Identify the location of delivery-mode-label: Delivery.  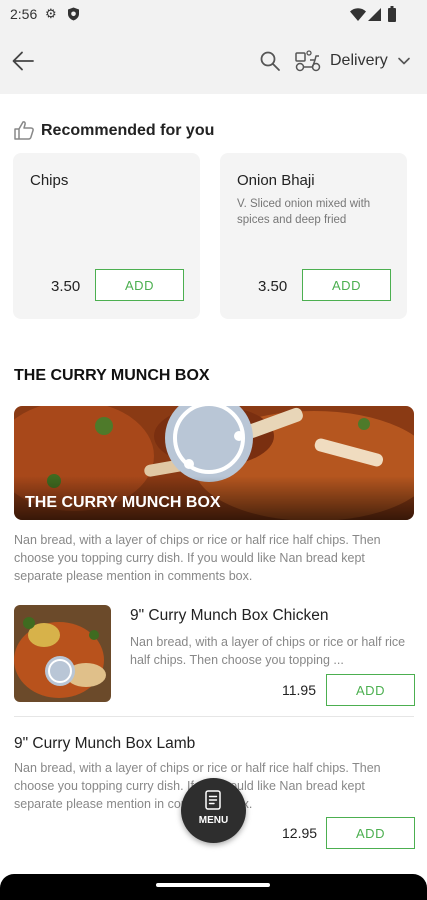
(359, 61).